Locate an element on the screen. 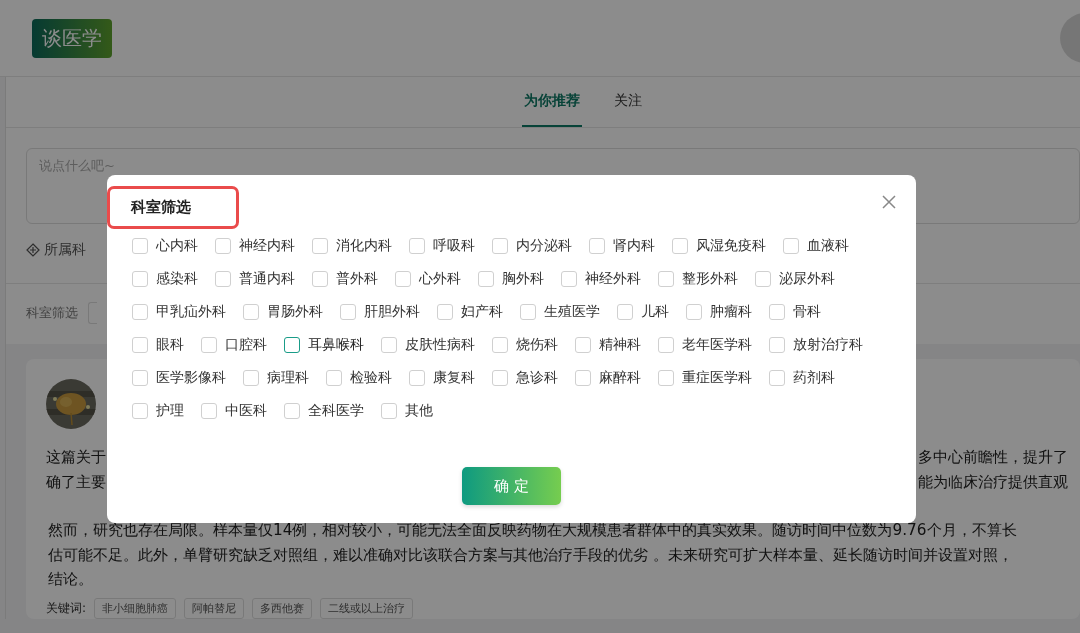 This screenshot has height=633, width=1080. checkbox-label: 肝胆外科 is located at coordinates (392, 312).